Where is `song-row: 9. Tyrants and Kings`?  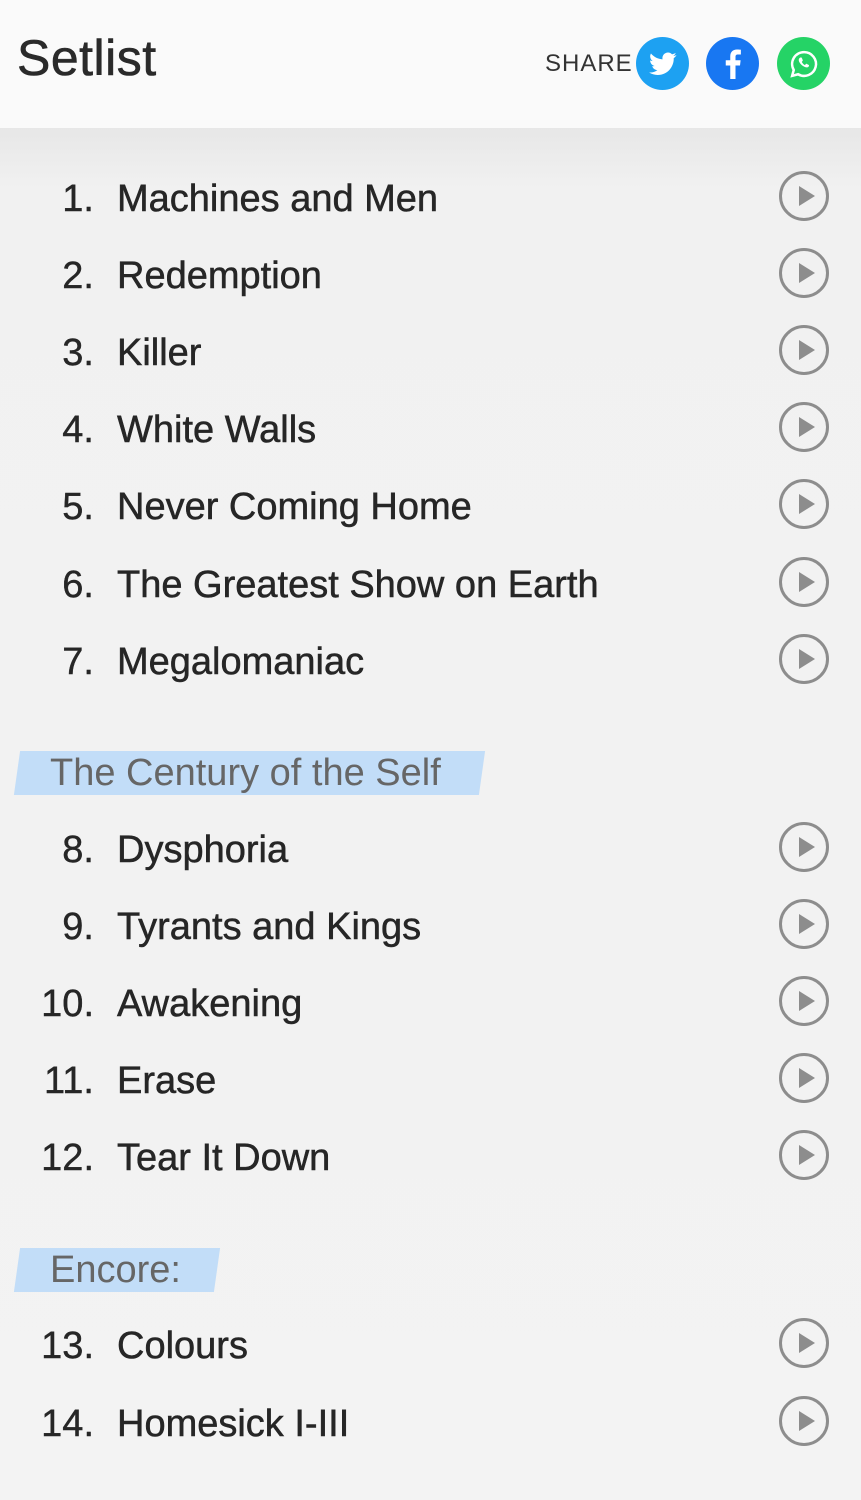
song-row: 9. Tyrants and Kings is located at coordinates (430, 928).